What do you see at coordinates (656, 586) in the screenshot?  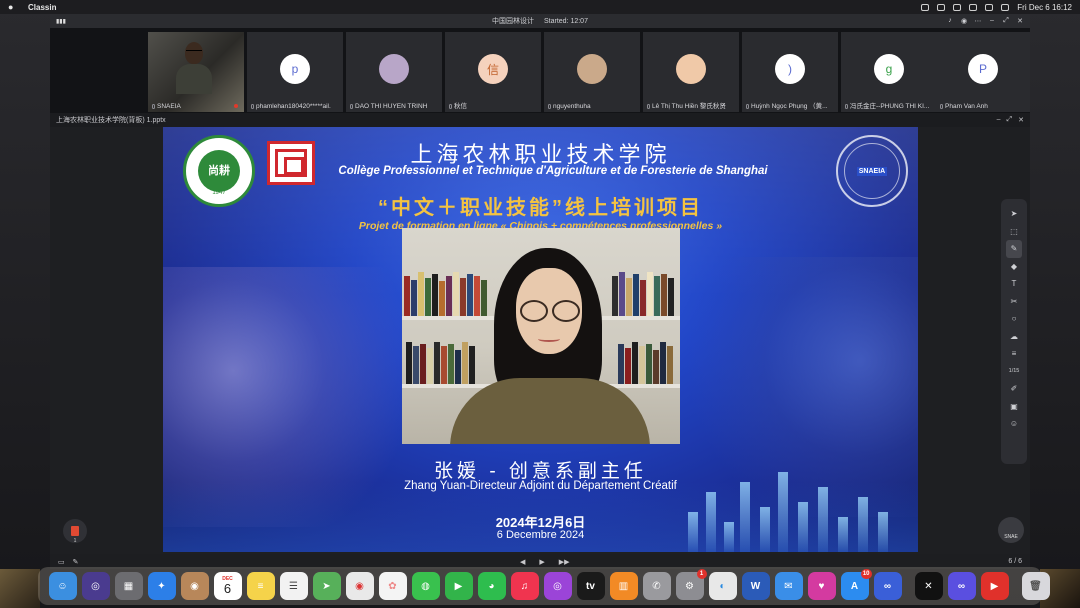 I see `whatsapp-icon: ✆` at bounding box center [656, 586].